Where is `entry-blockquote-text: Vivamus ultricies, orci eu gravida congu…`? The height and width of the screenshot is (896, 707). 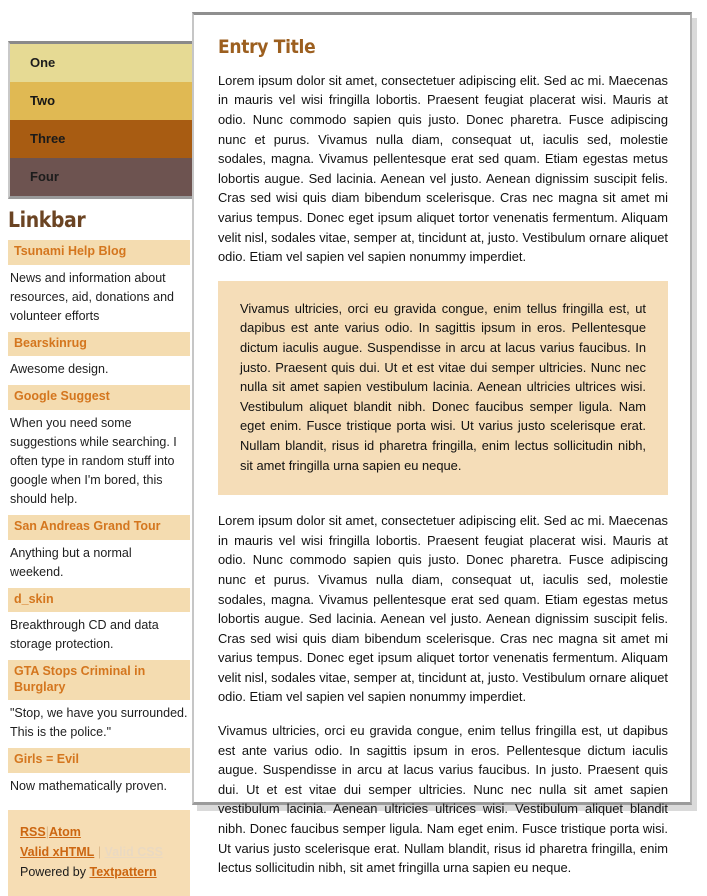 entry-blockquote-text: Vivamus ultricies, orci eu gravida congu… is located at coordinates (443, 386).